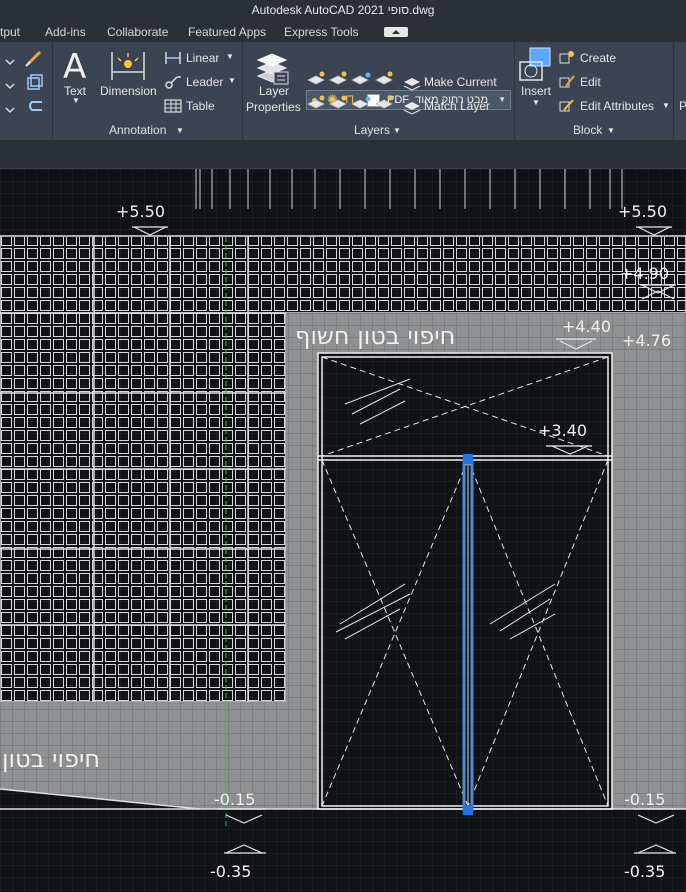  I want to click on elevation-base-left: -0.35, so click(230, 871).